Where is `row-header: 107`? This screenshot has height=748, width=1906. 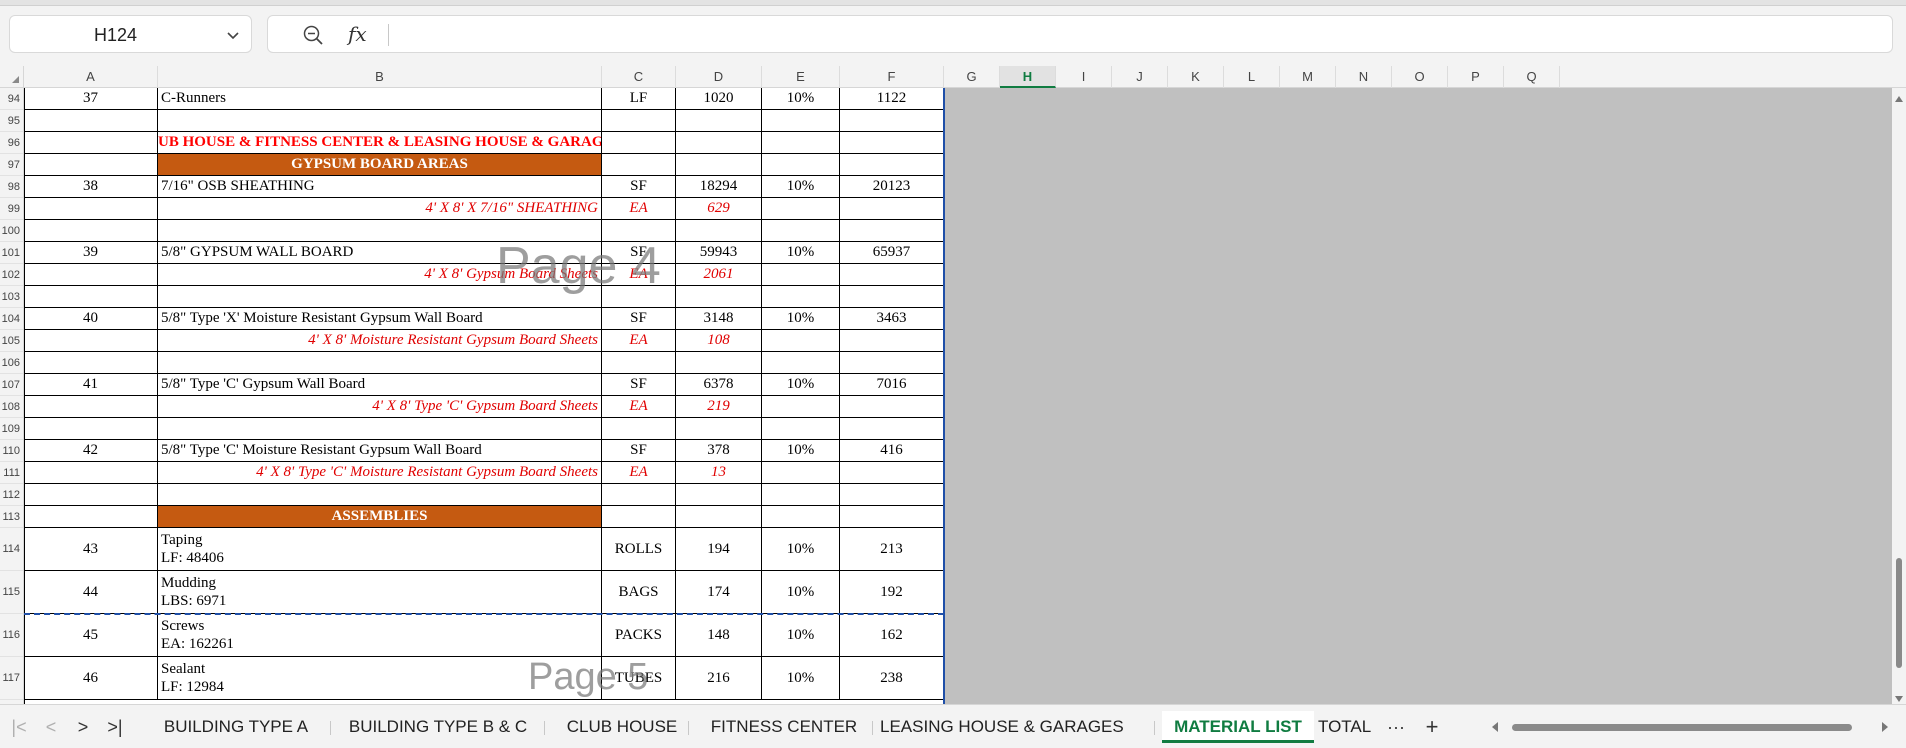 row-header: 107 is located at coordinates (11, 385).